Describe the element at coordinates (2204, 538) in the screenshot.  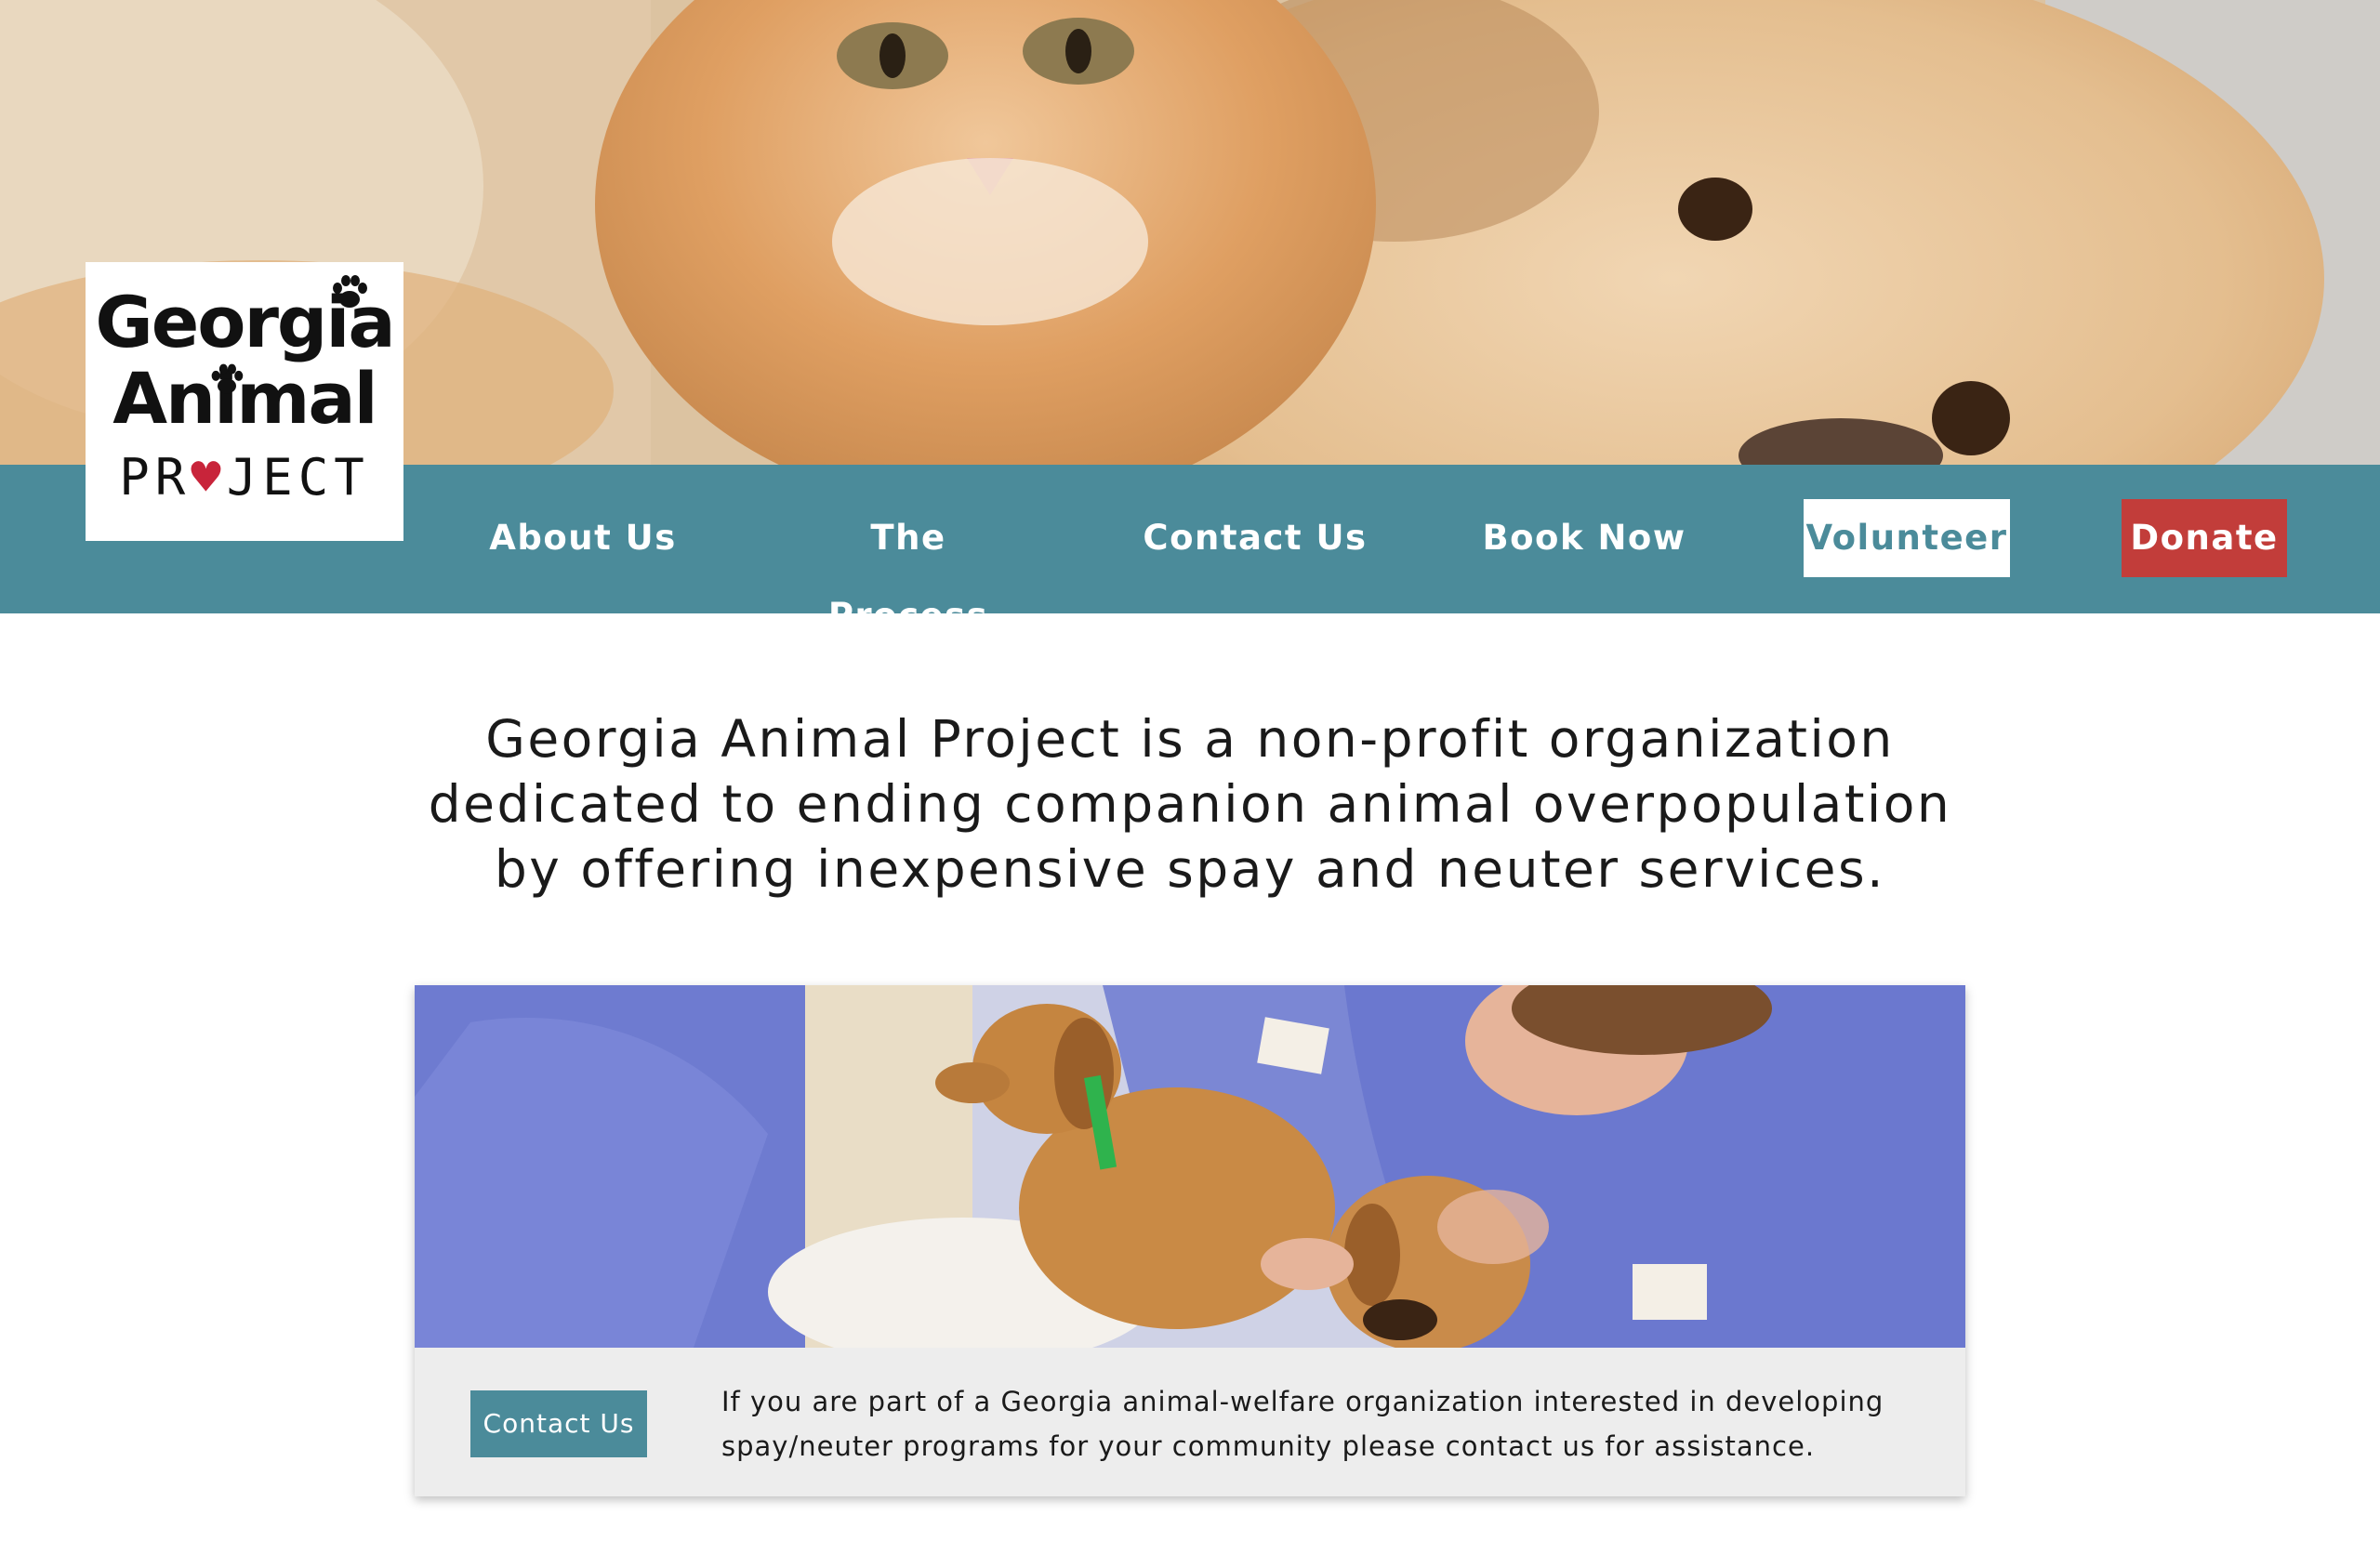
I see `donate-button: Donate` at that location.